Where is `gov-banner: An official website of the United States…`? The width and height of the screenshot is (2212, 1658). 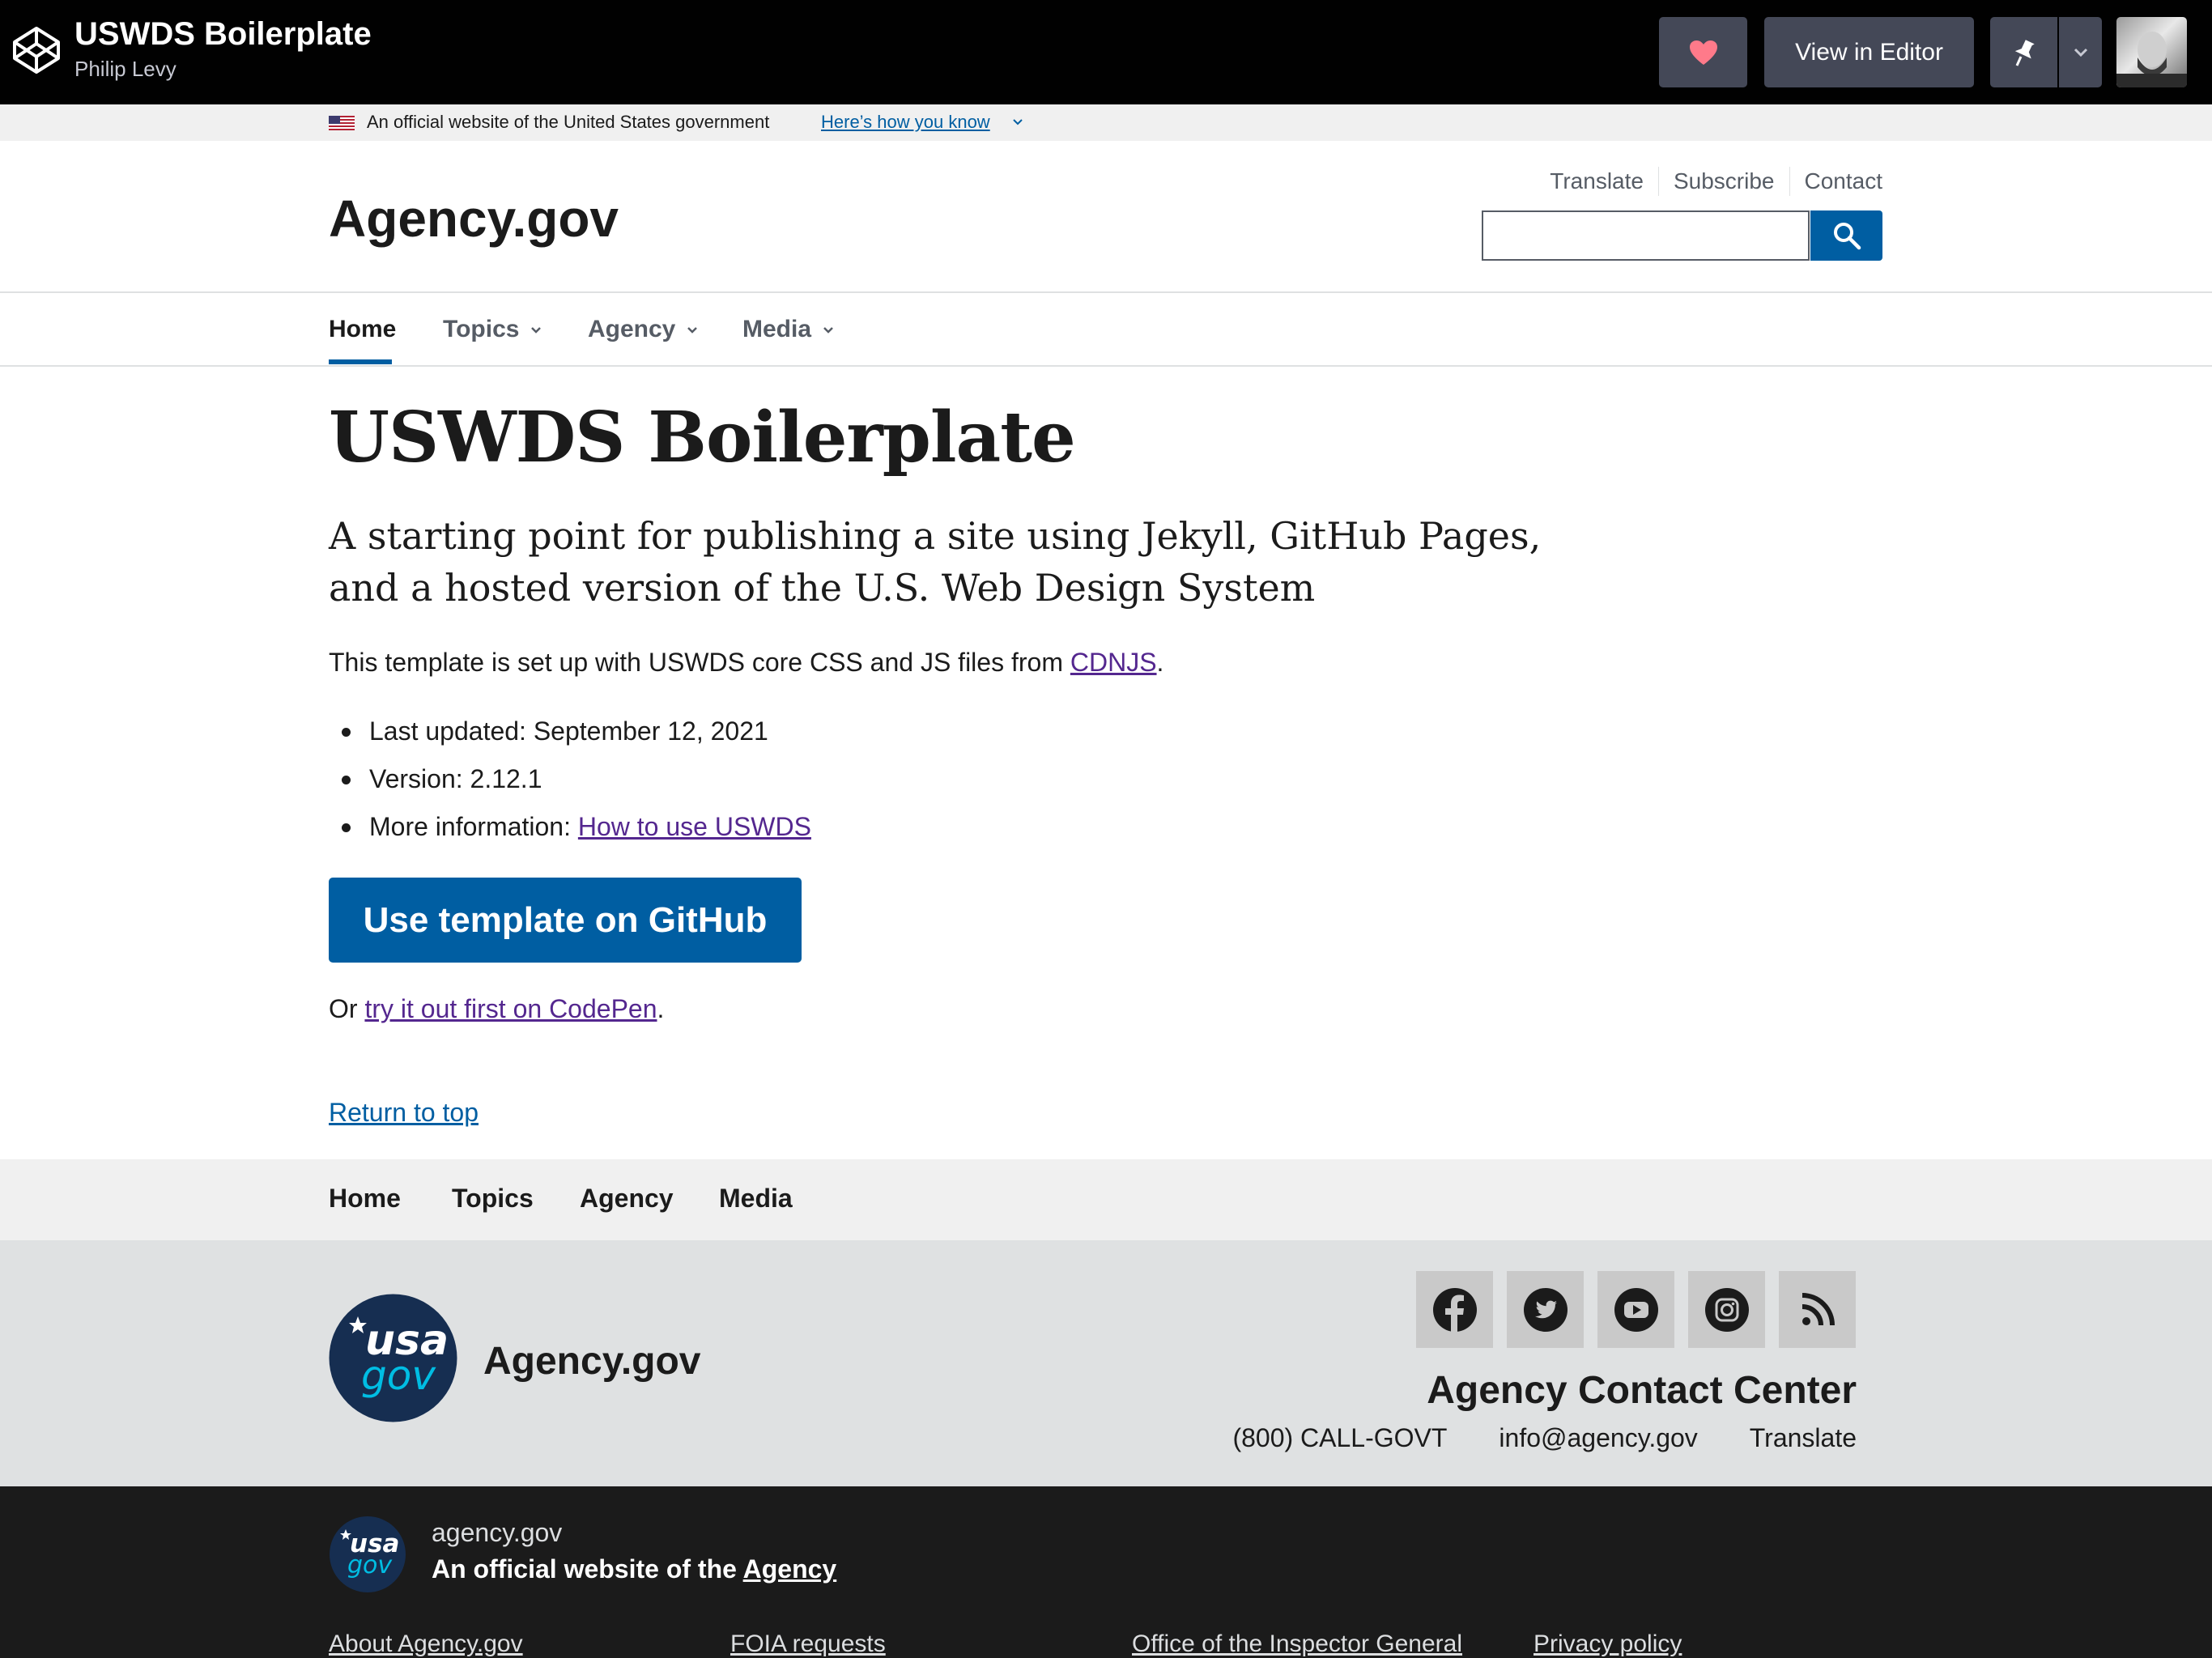 gov-banner: An official website of the United States… is located at coordinates (1106, 122).